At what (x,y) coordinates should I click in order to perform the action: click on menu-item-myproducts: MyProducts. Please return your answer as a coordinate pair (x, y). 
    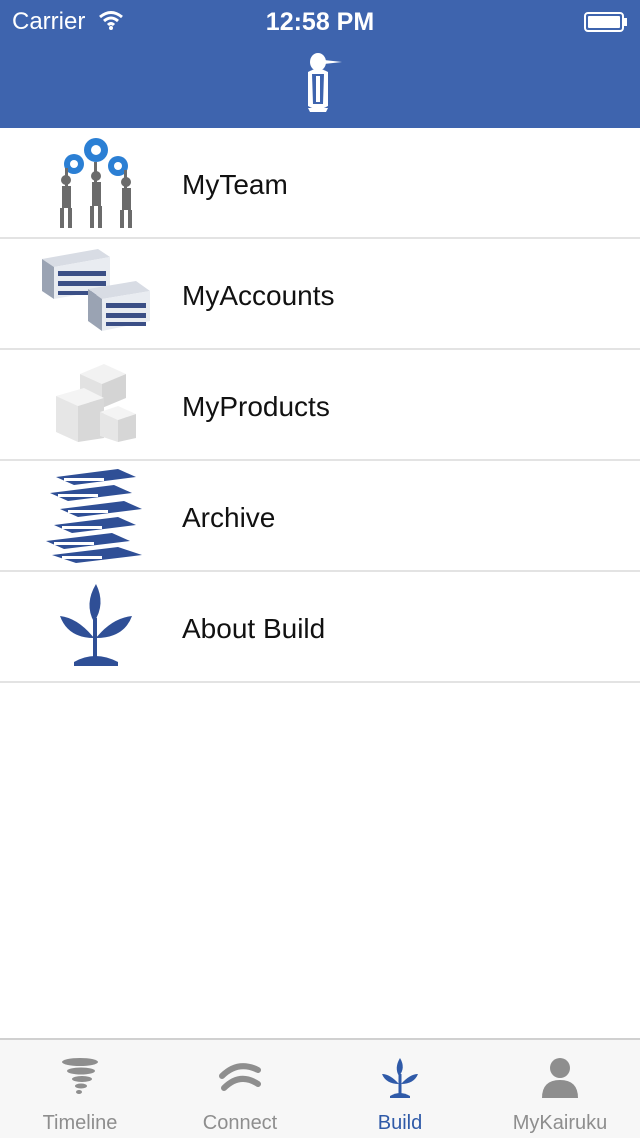
    Looking at the image, I should click on (320, 405).